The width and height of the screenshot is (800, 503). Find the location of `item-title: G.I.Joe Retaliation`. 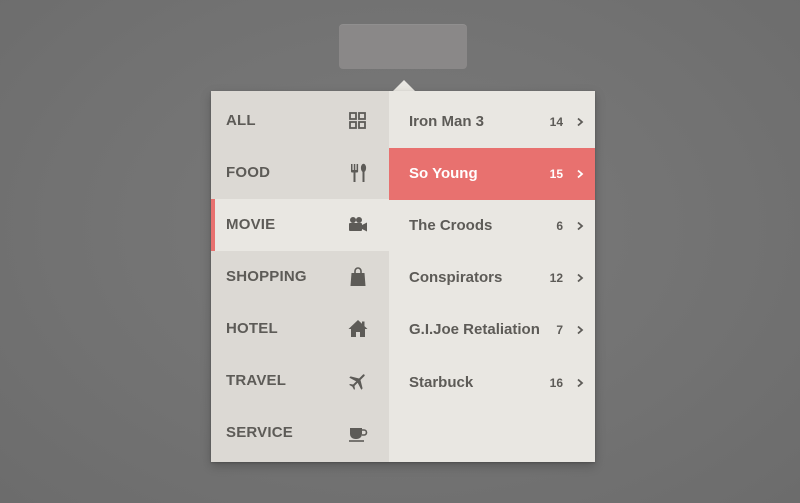

item-title: G.I.Joe Retaliation is located at coordinates (474, 329).